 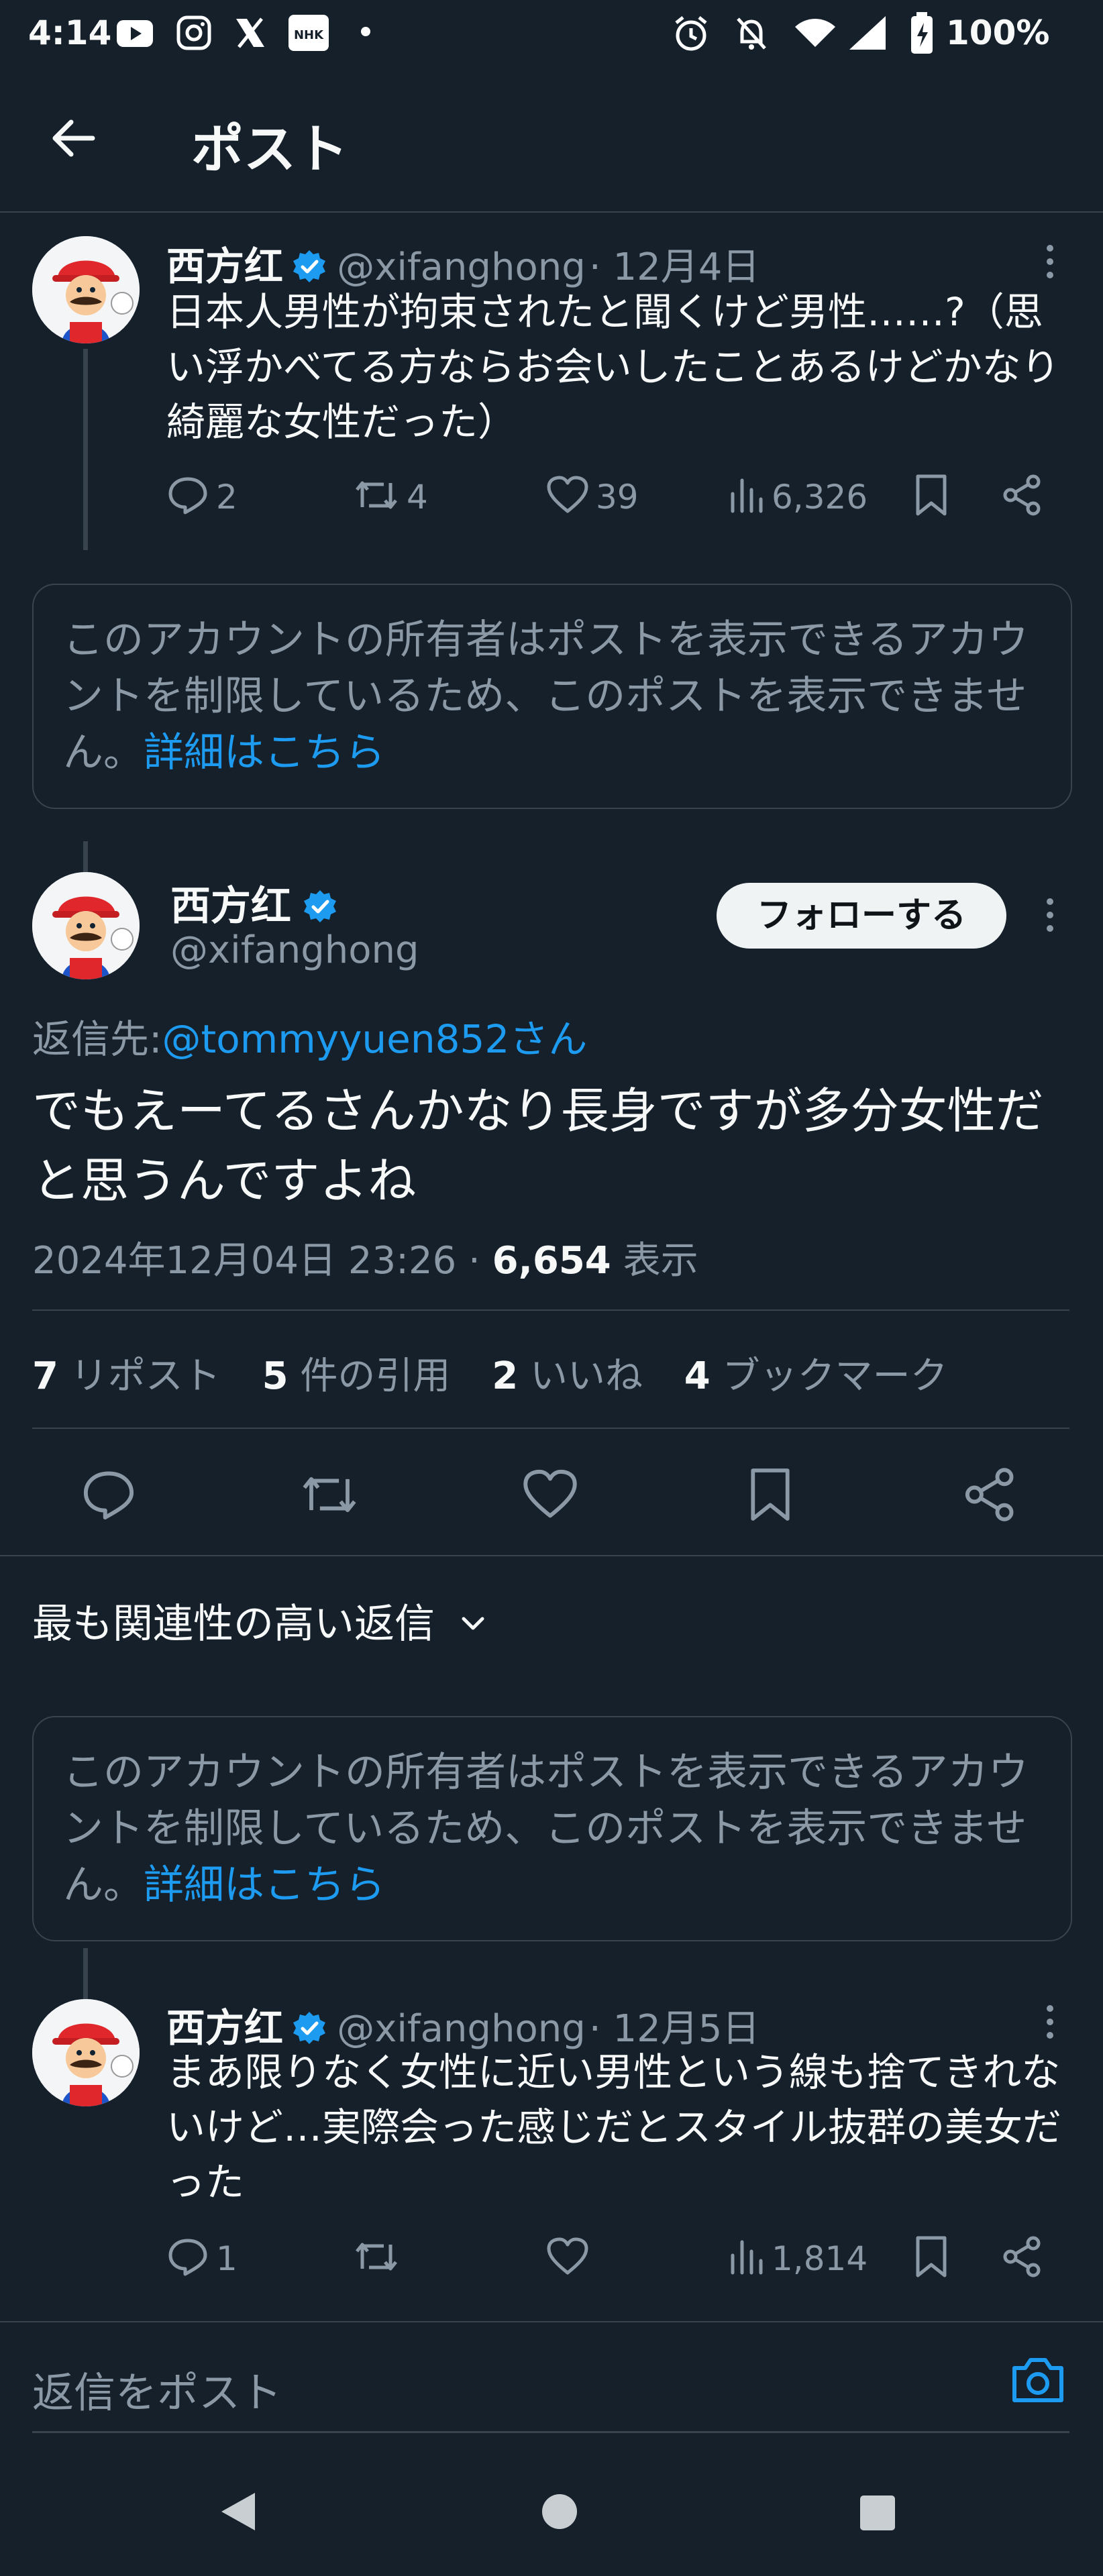 What do you see at coordinates (878, 2513) in the screenshot?
I see `nav-recents-icon` at bounding box center [878, 2513].